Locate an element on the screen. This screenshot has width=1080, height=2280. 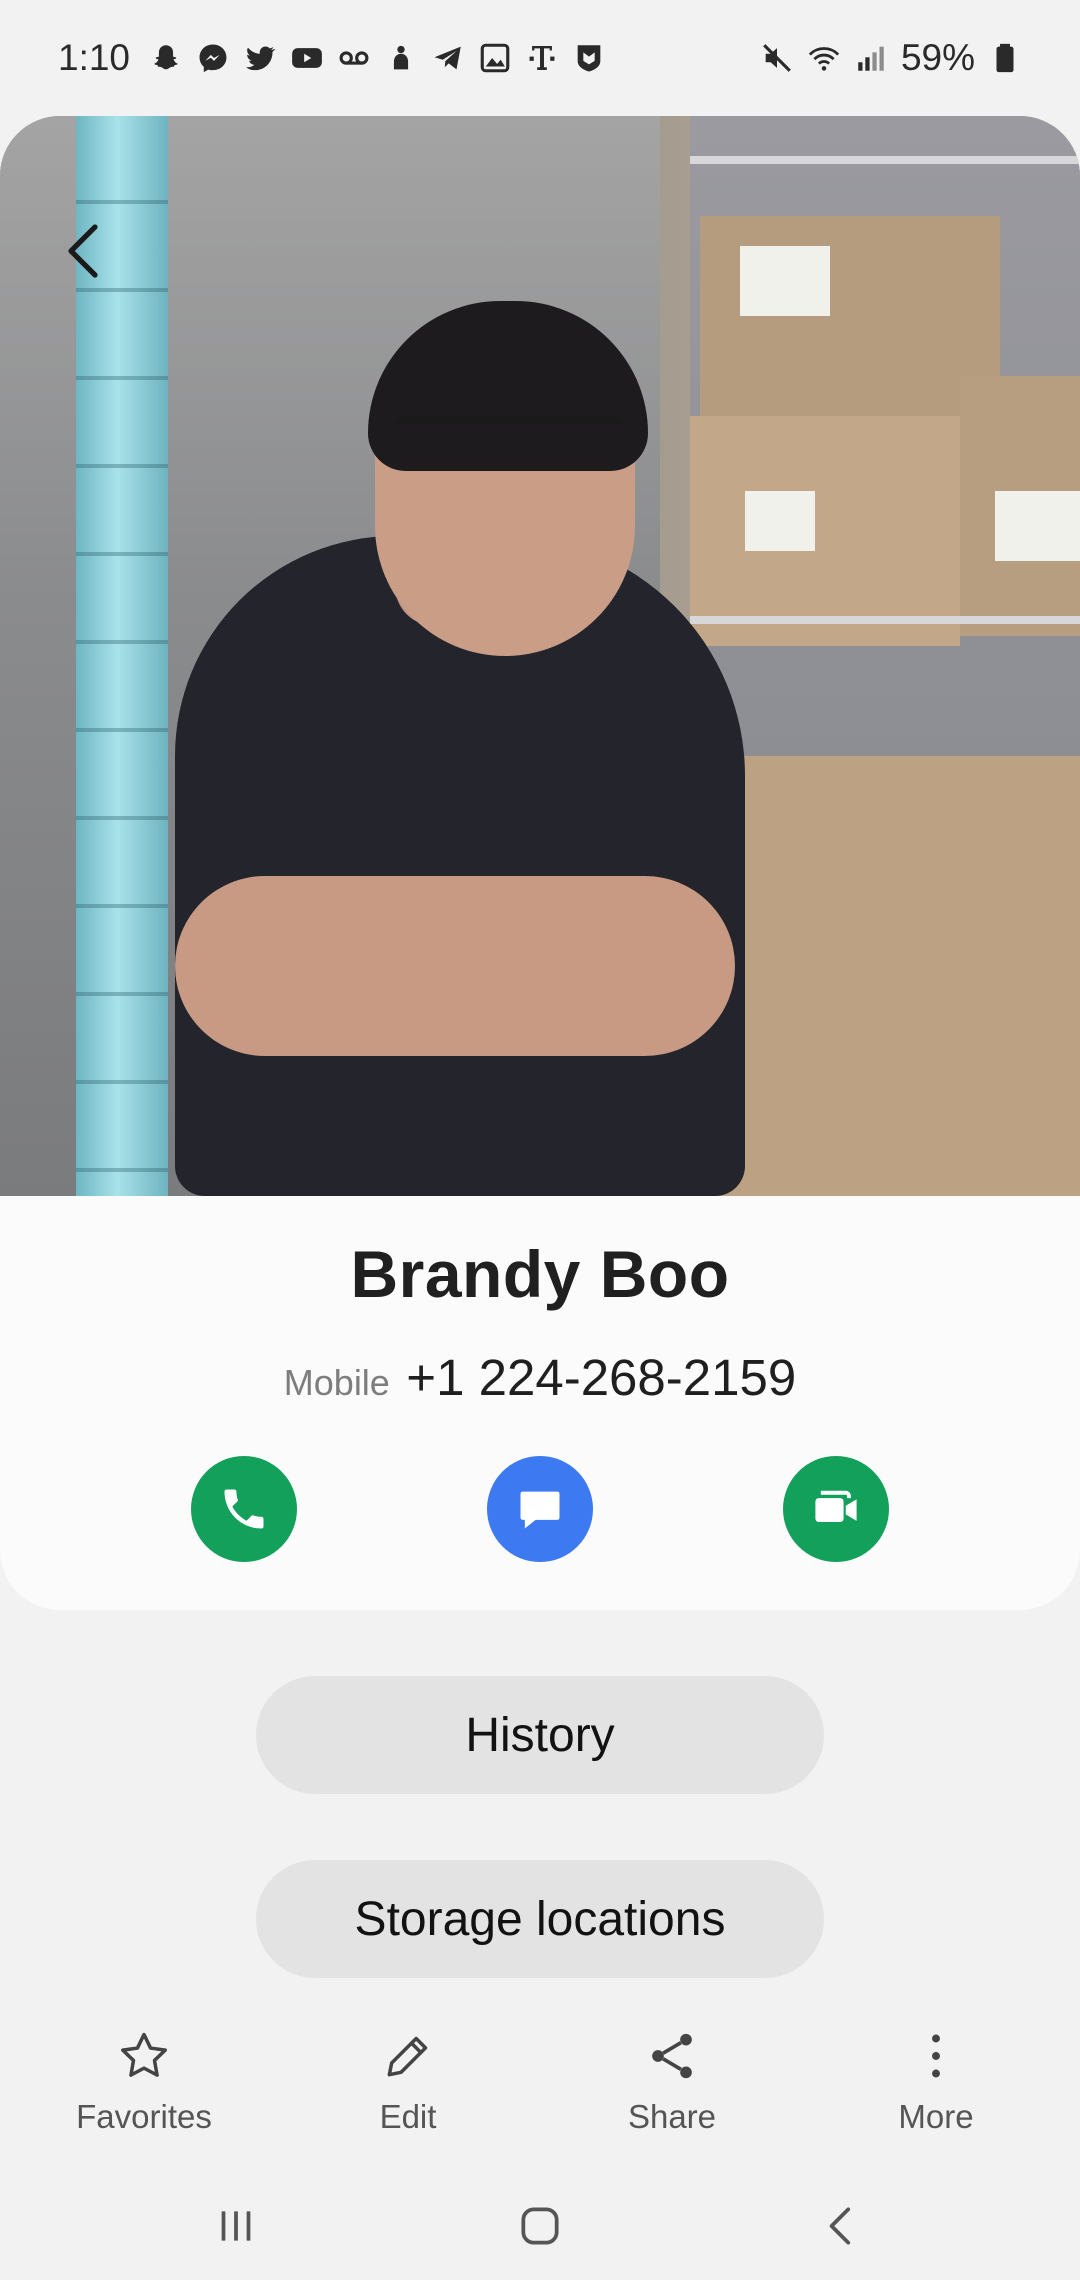
photo-person-glasses is located at coordinates (510, 450).